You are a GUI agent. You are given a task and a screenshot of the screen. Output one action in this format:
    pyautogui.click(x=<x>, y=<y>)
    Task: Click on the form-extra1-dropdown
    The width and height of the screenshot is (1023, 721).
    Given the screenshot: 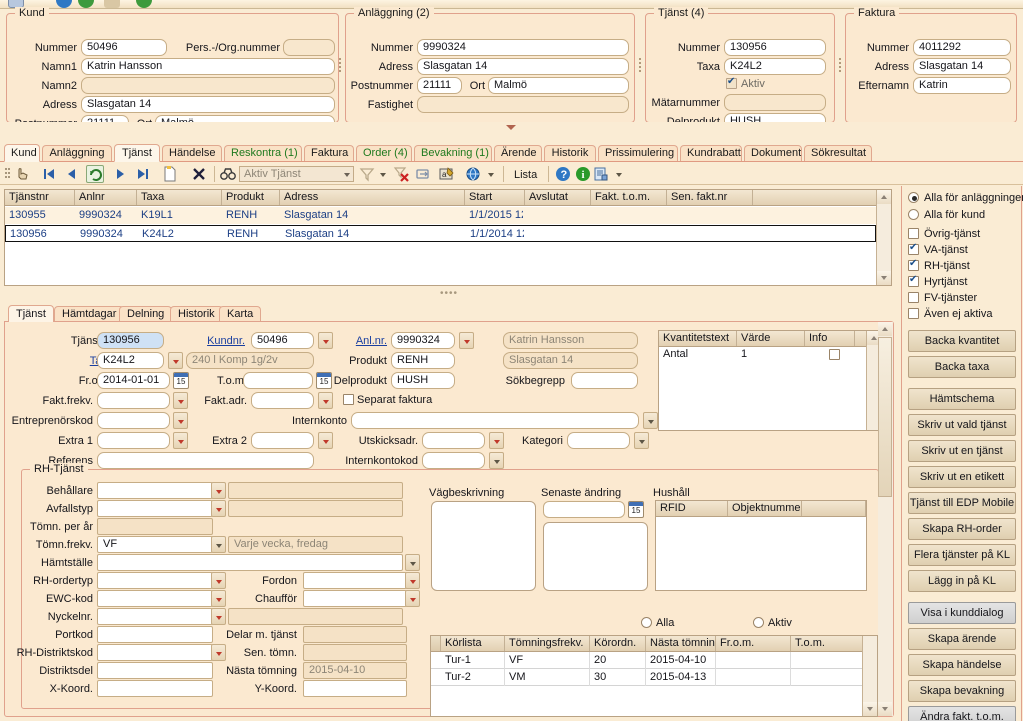 What is the action you would take?
    pyautogui.click(x=180, y=440)
    